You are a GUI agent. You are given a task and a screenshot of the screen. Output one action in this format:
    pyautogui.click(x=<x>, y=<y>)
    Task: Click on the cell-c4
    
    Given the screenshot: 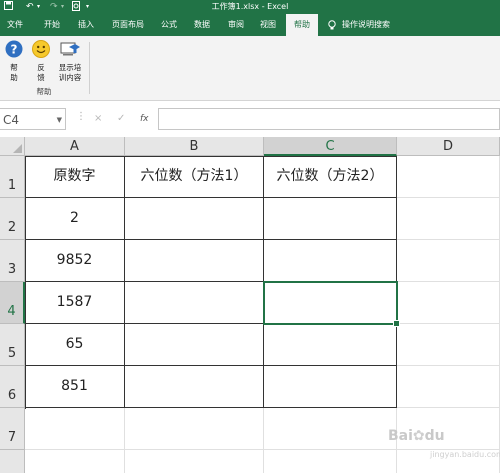 What is the action you would take?
    pyautogui.click(x=330, y=303)
    